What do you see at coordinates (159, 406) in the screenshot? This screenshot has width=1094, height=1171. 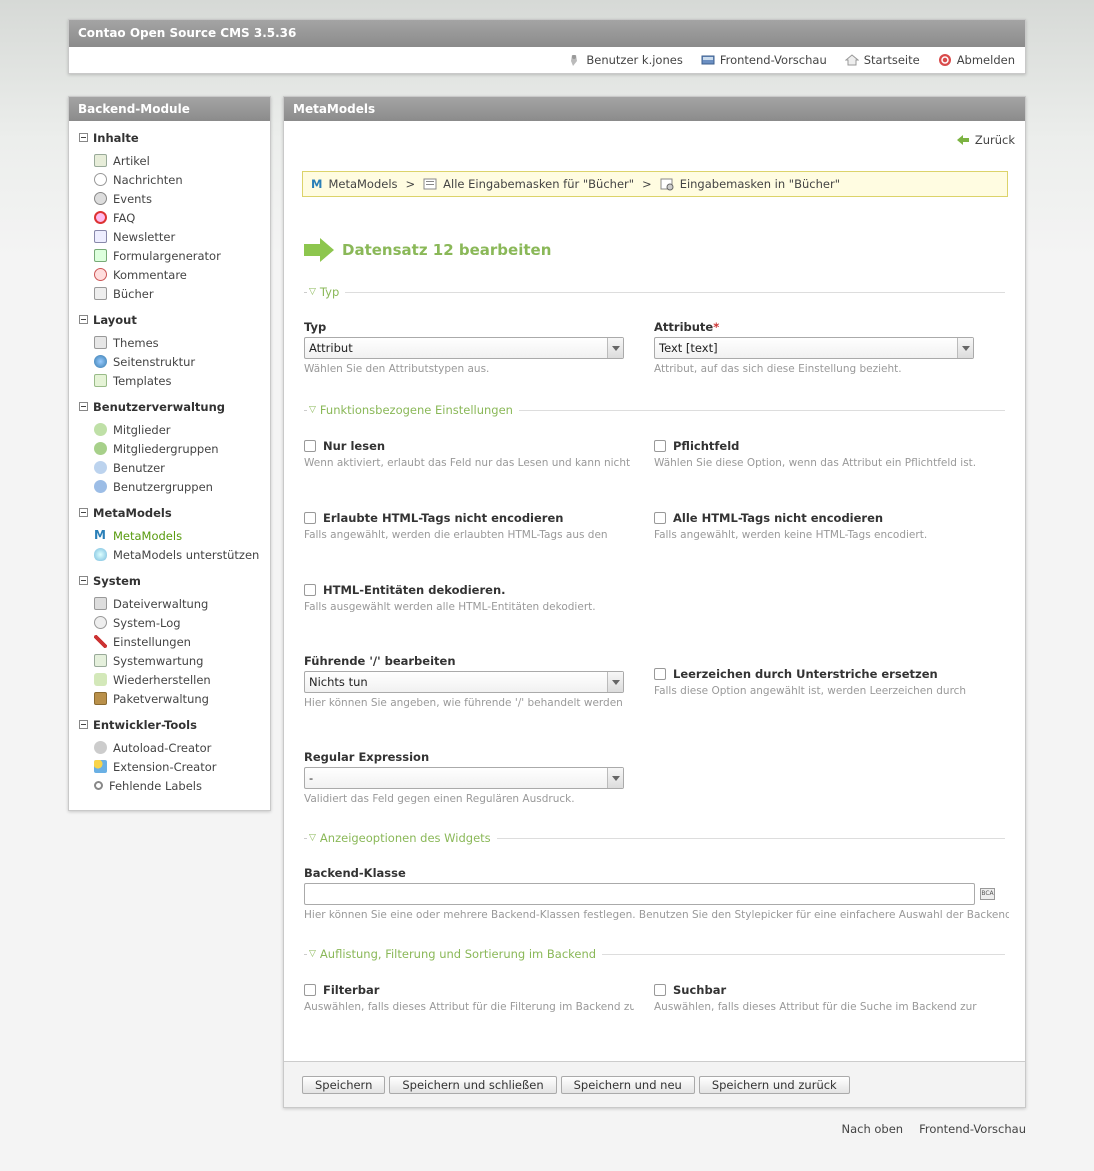 I see `nav-group-label: Benutzerverwaltung` at bounding box center [159, 406].